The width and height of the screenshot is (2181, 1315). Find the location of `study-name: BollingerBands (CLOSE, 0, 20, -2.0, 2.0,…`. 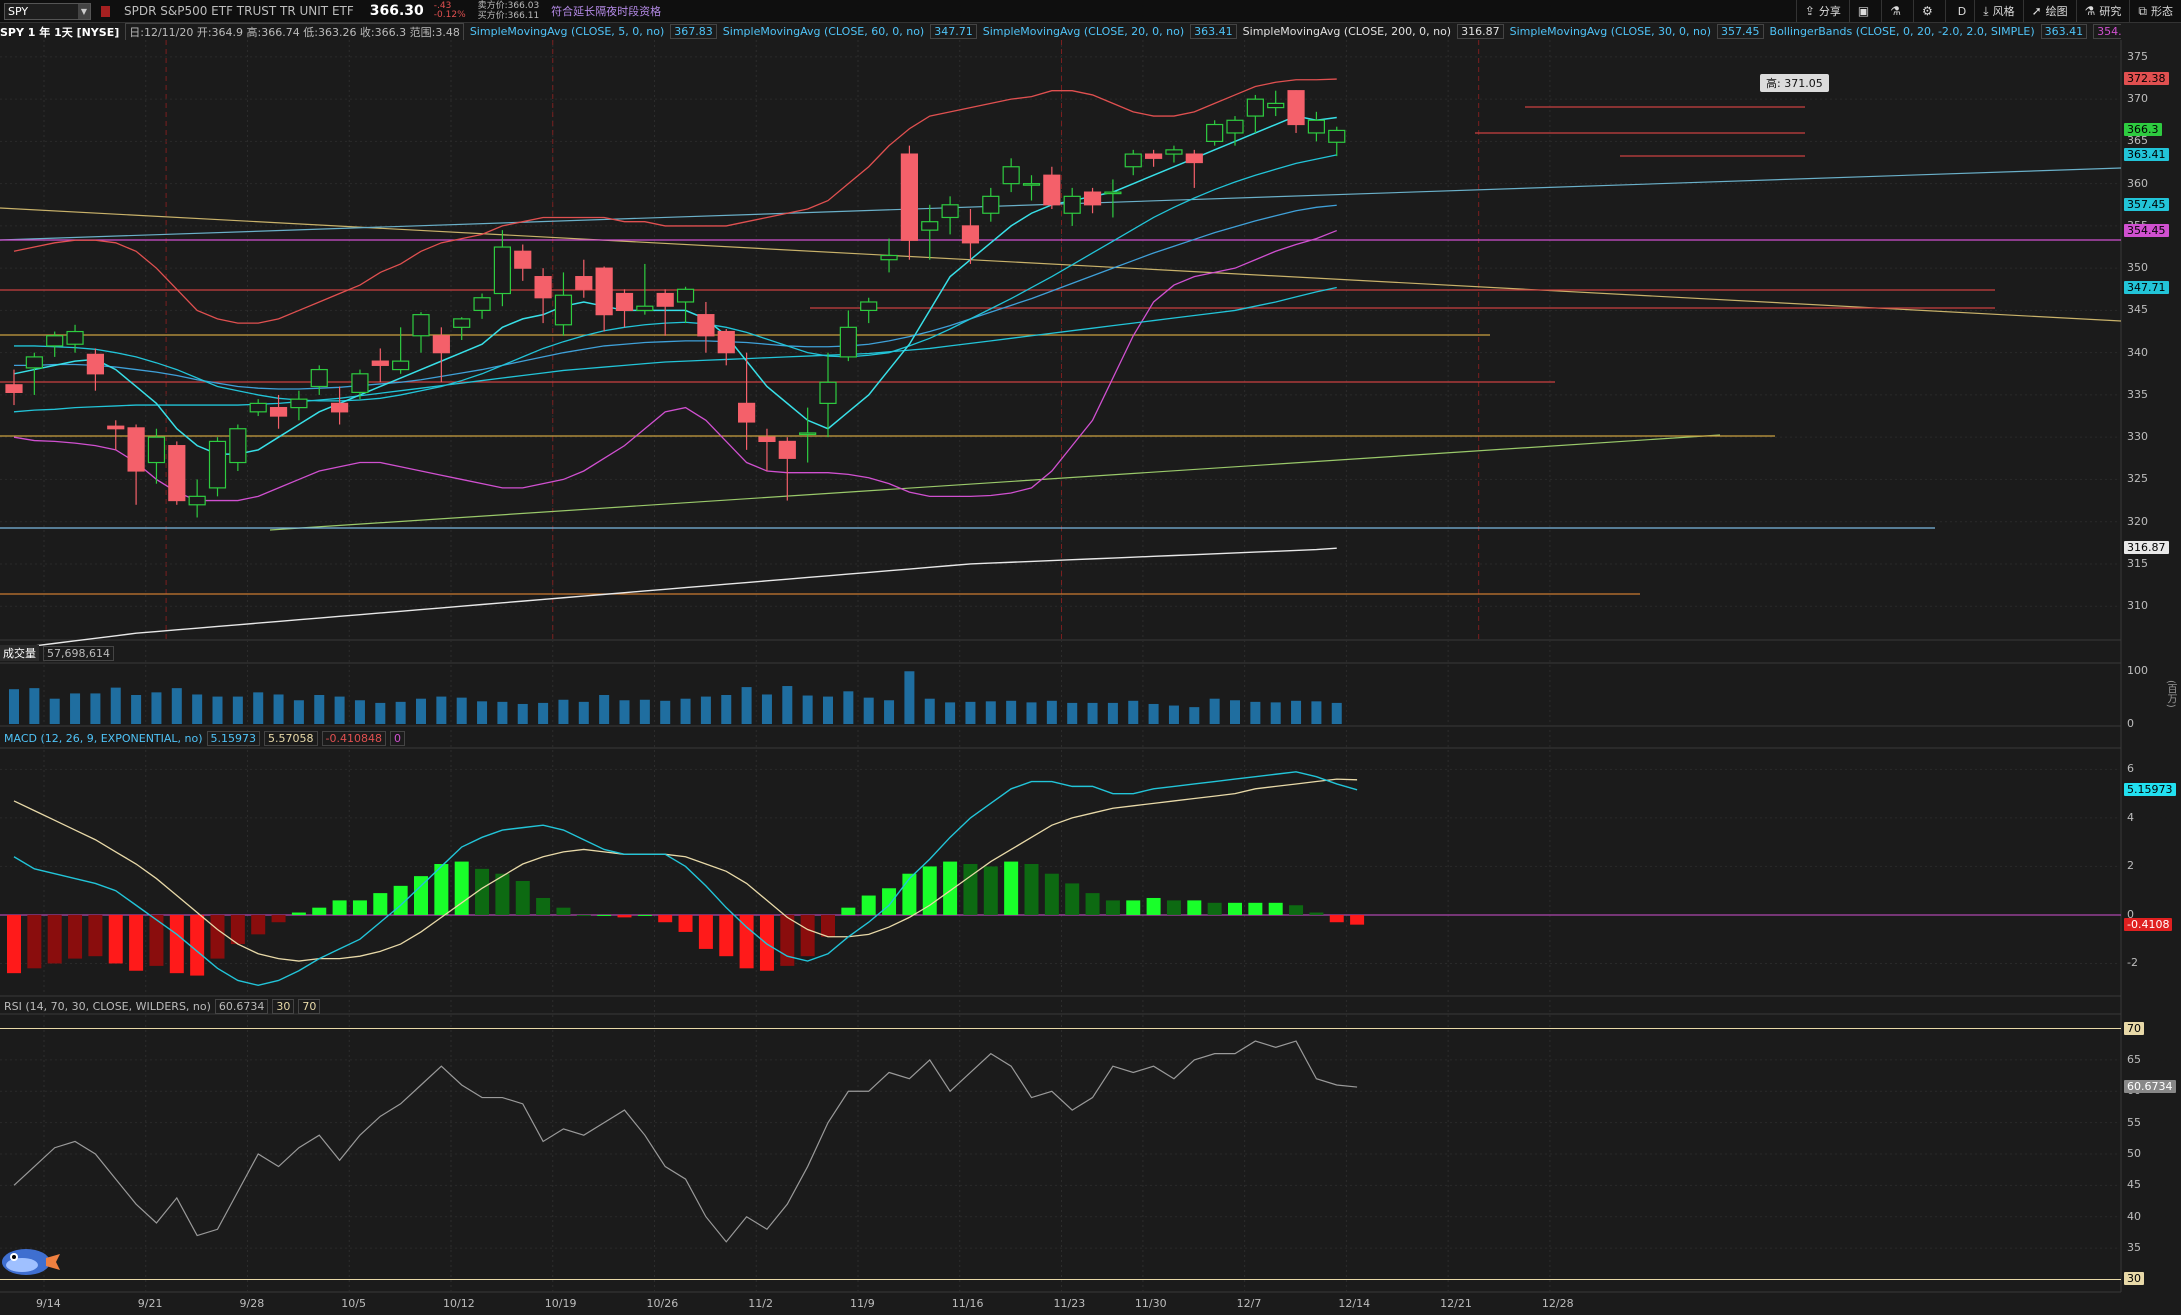

study-name: BollingerBands (CLOSE, 0, 20, -2.0, 2.0,… is located at coordinates (1902, 31).